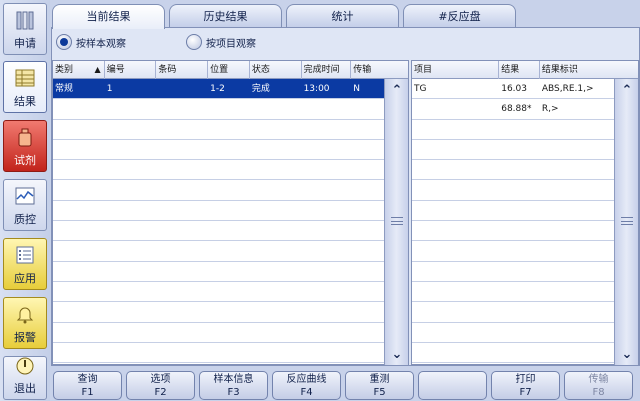  I want to click on nav-request-label: 申请, so click(25, 43).